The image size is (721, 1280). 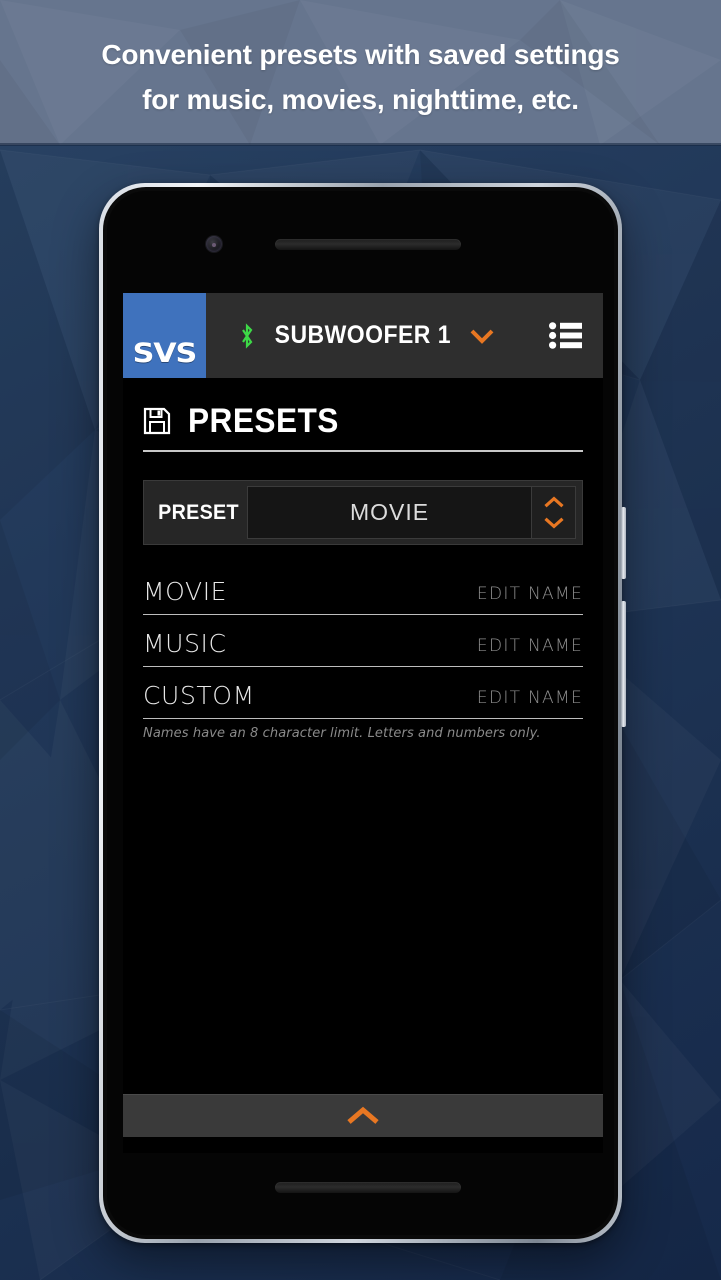 What do you see at coordinates (247, 335) in the screenshot?
I see `bluetooth-icon` at bounding box center [247, 335].